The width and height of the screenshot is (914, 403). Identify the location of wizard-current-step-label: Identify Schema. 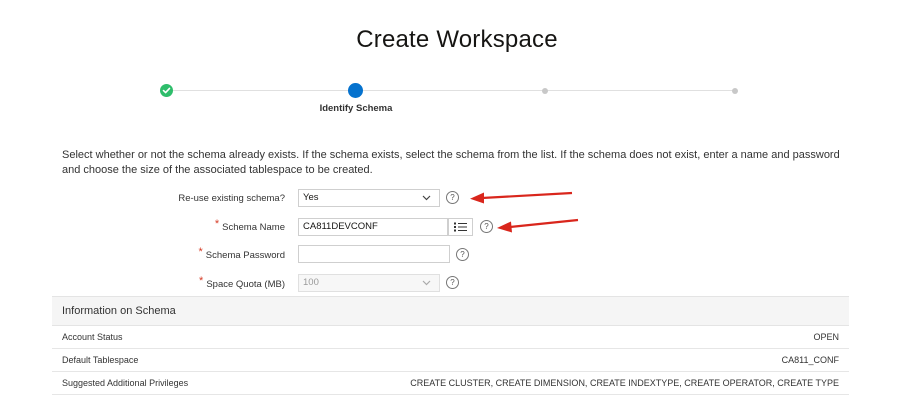
(356, 108).